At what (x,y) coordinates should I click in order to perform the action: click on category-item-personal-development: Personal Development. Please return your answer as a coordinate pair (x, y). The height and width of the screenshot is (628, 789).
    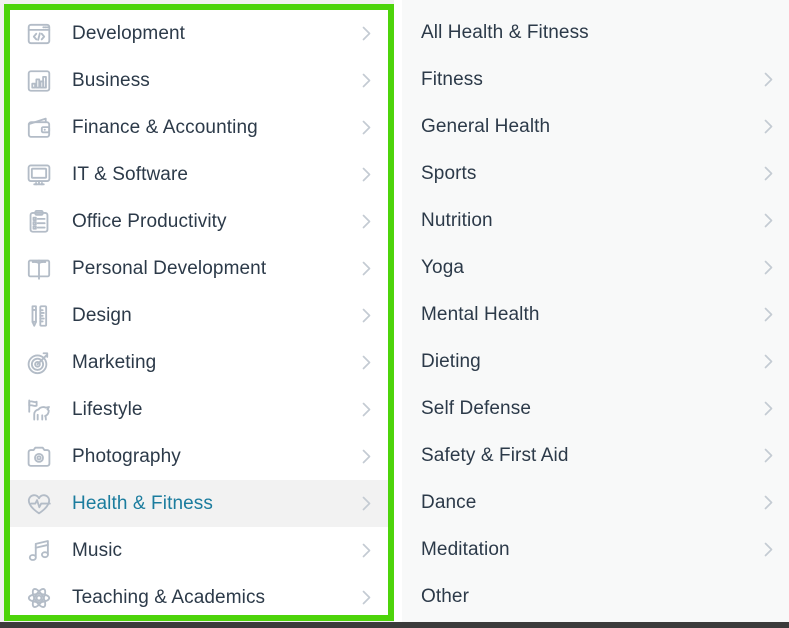
    Looking at the image, I should click on (199, 268).